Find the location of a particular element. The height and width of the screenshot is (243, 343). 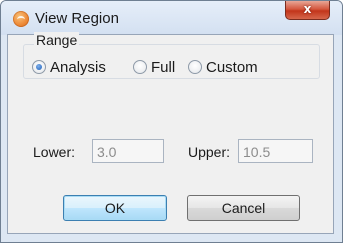

lower-label: Lower: is located at coordinates (54, 152).